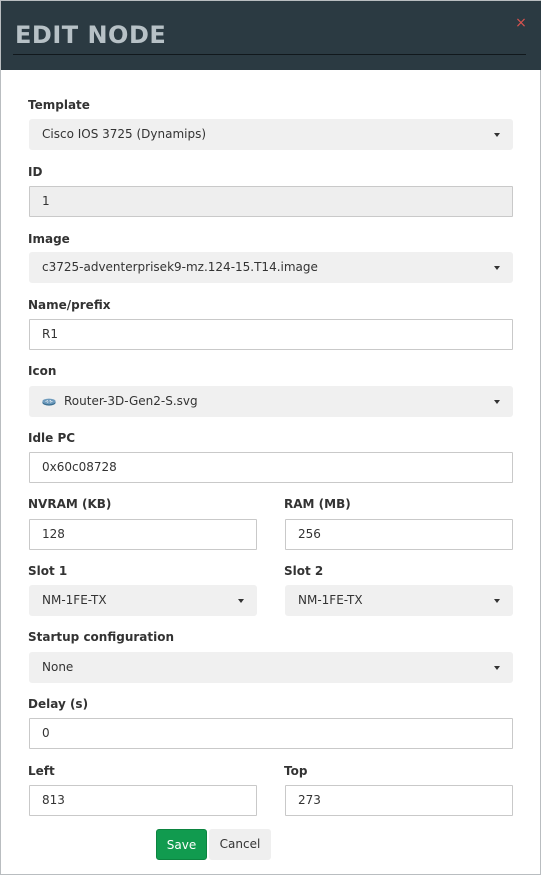  What do you see at coordinates (49, 402) in the screenshot?
I see `router-icon` at bounding box center [49, 402].